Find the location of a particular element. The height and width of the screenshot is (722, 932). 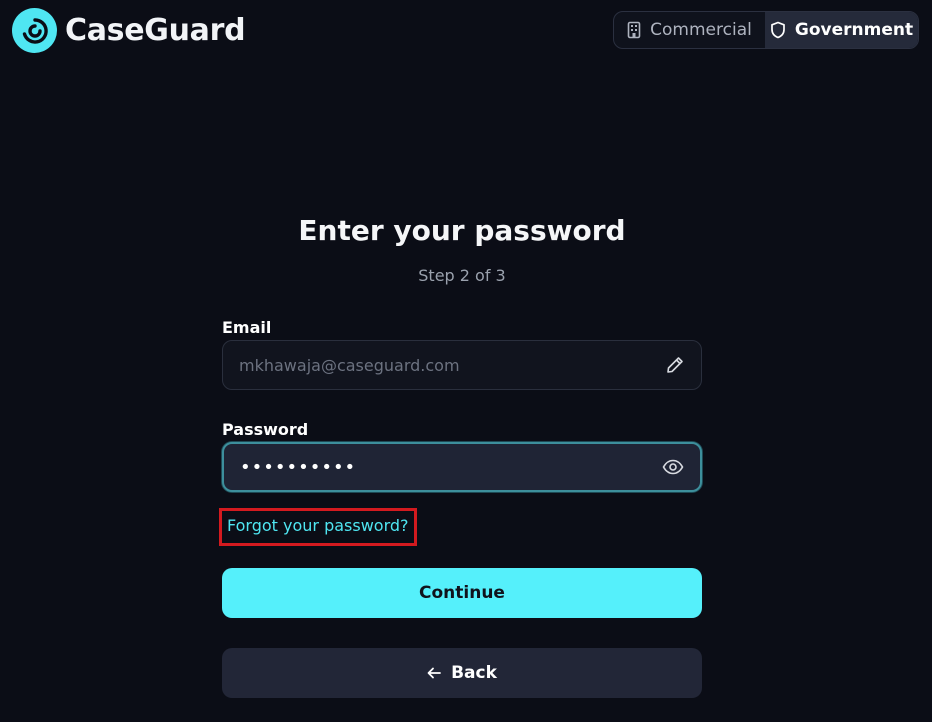

shield-icon is located at coordinates (778, 30).